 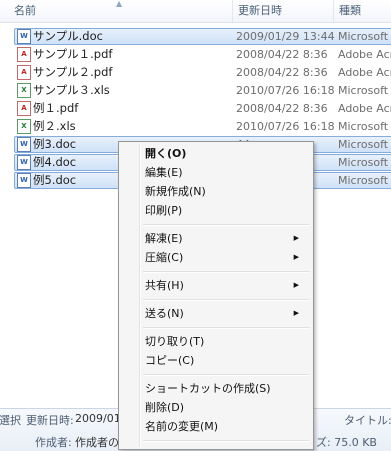 What do you see at coordinates (56, 108) in the screenshot?
I see `file-name: 例１.pdf` at bounding box center [56, 108].